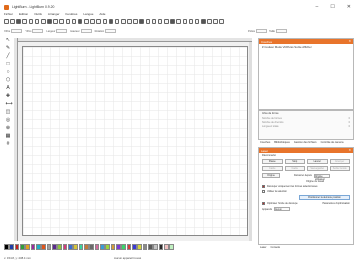  What do you see at coordinates (263, 191) in the screenshot?
I see `use-selection-checkbox` at bounding box center [263, 191].